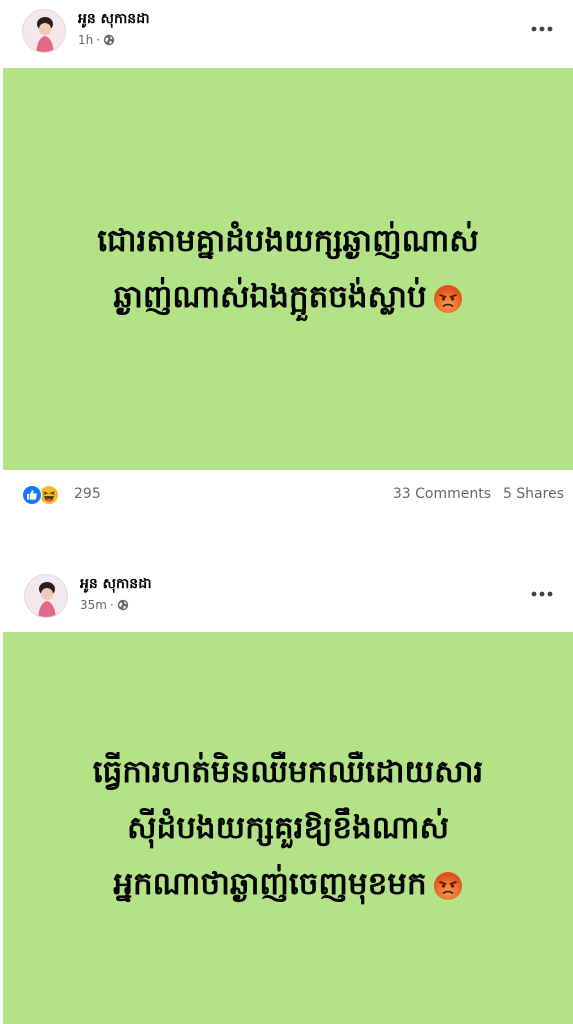  What do you see at coordinates (288, 241) in the screenshot?
I see `post-text-line: ជោរតាមគ្នាដំបងយក្សឆ្ងាញ់ណាស់` at bounding box center [288, 241].